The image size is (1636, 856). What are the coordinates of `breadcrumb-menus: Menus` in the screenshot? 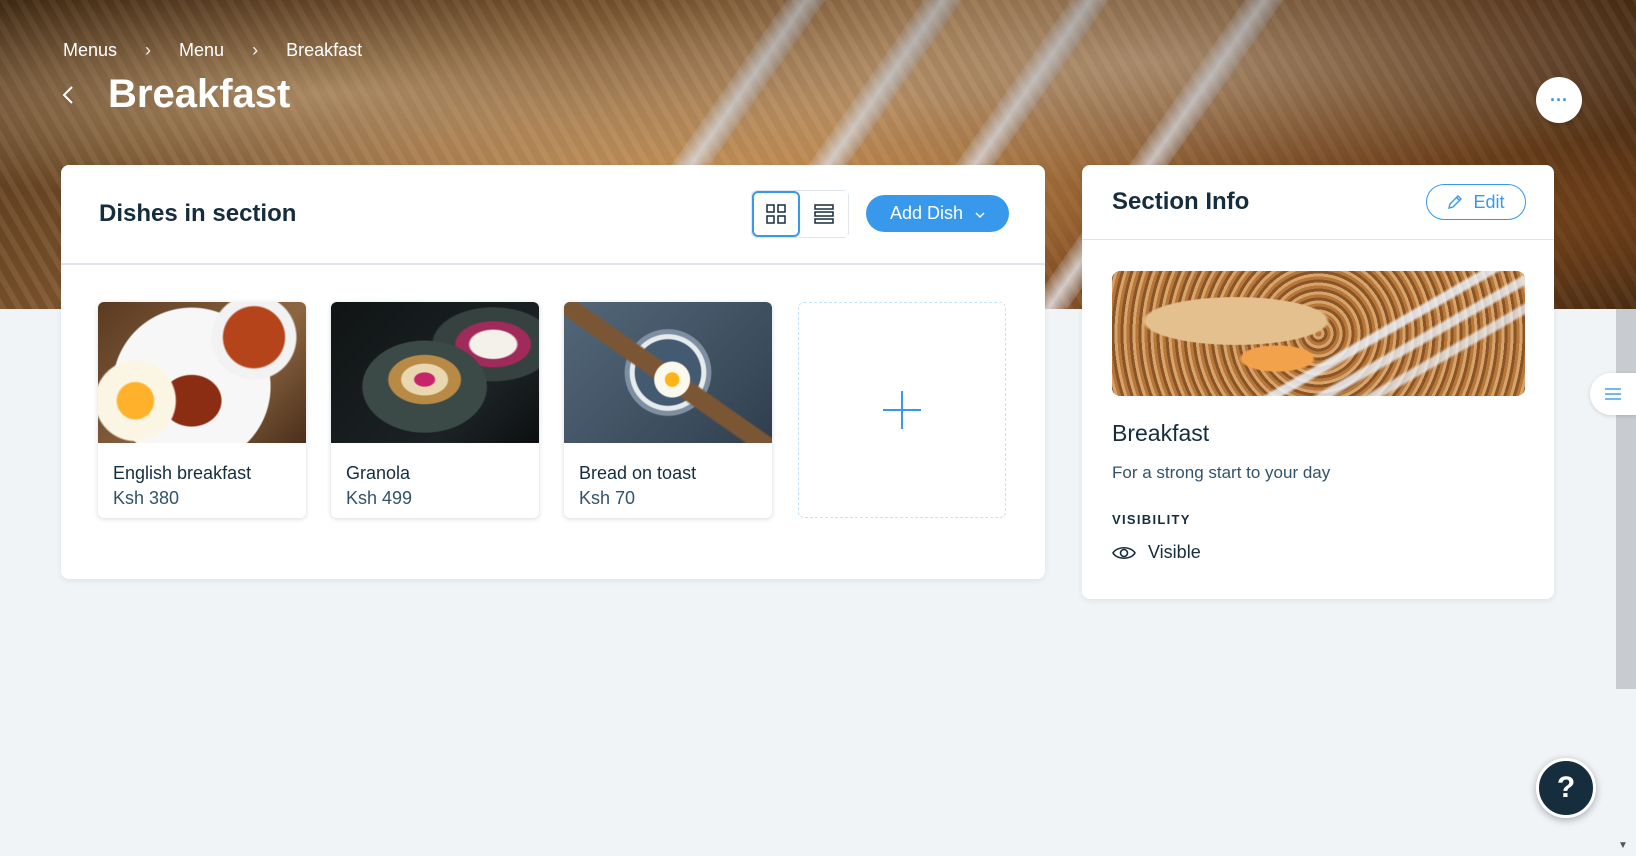 It's located at (90, 50).